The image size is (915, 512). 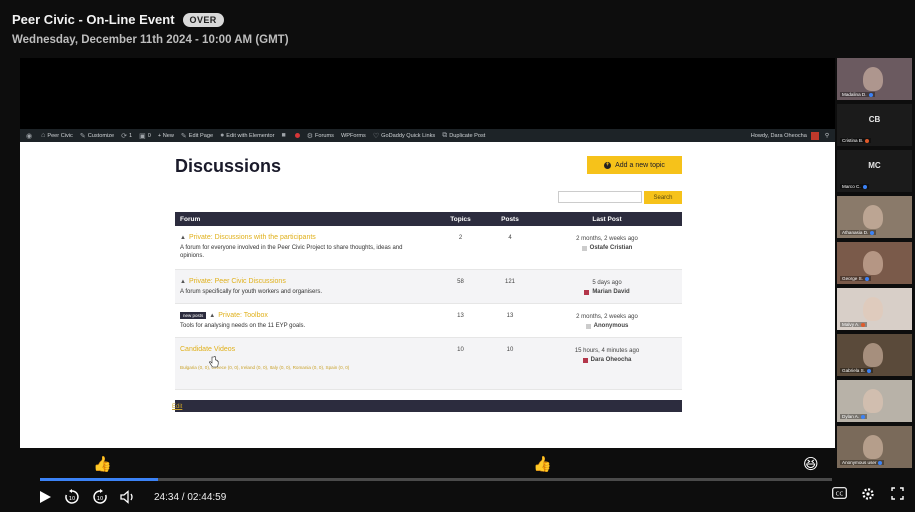 What do you see at coordinates (228, 166) in the screenshot?
I see `page-title: Discussions` at bounding box center [228, 166].